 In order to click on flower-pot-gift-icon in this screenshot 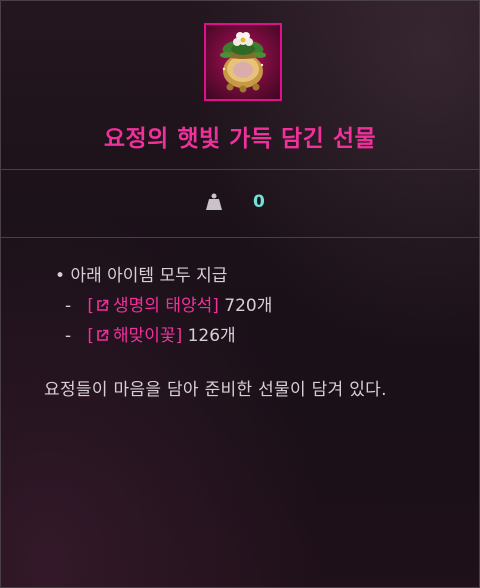, I will do `click(243, 62)`.